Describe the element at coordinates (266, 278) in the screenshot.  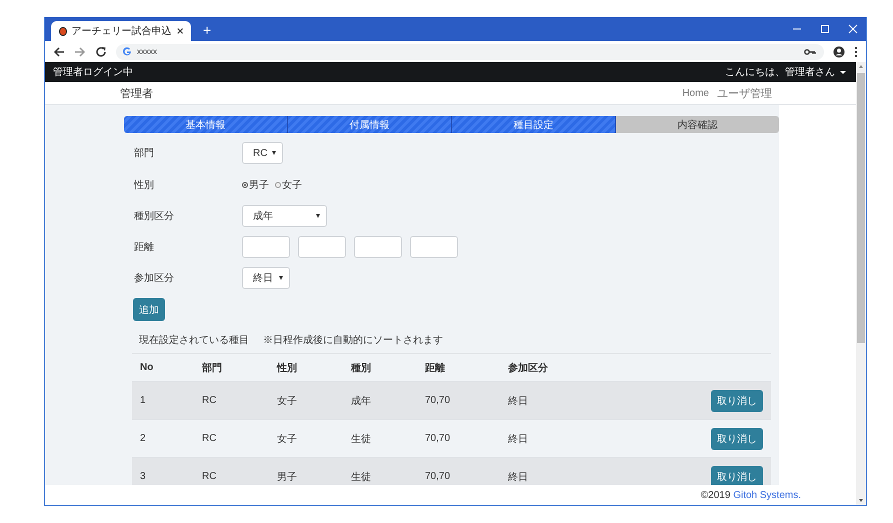
I see `dropdown: 終日` at that location.